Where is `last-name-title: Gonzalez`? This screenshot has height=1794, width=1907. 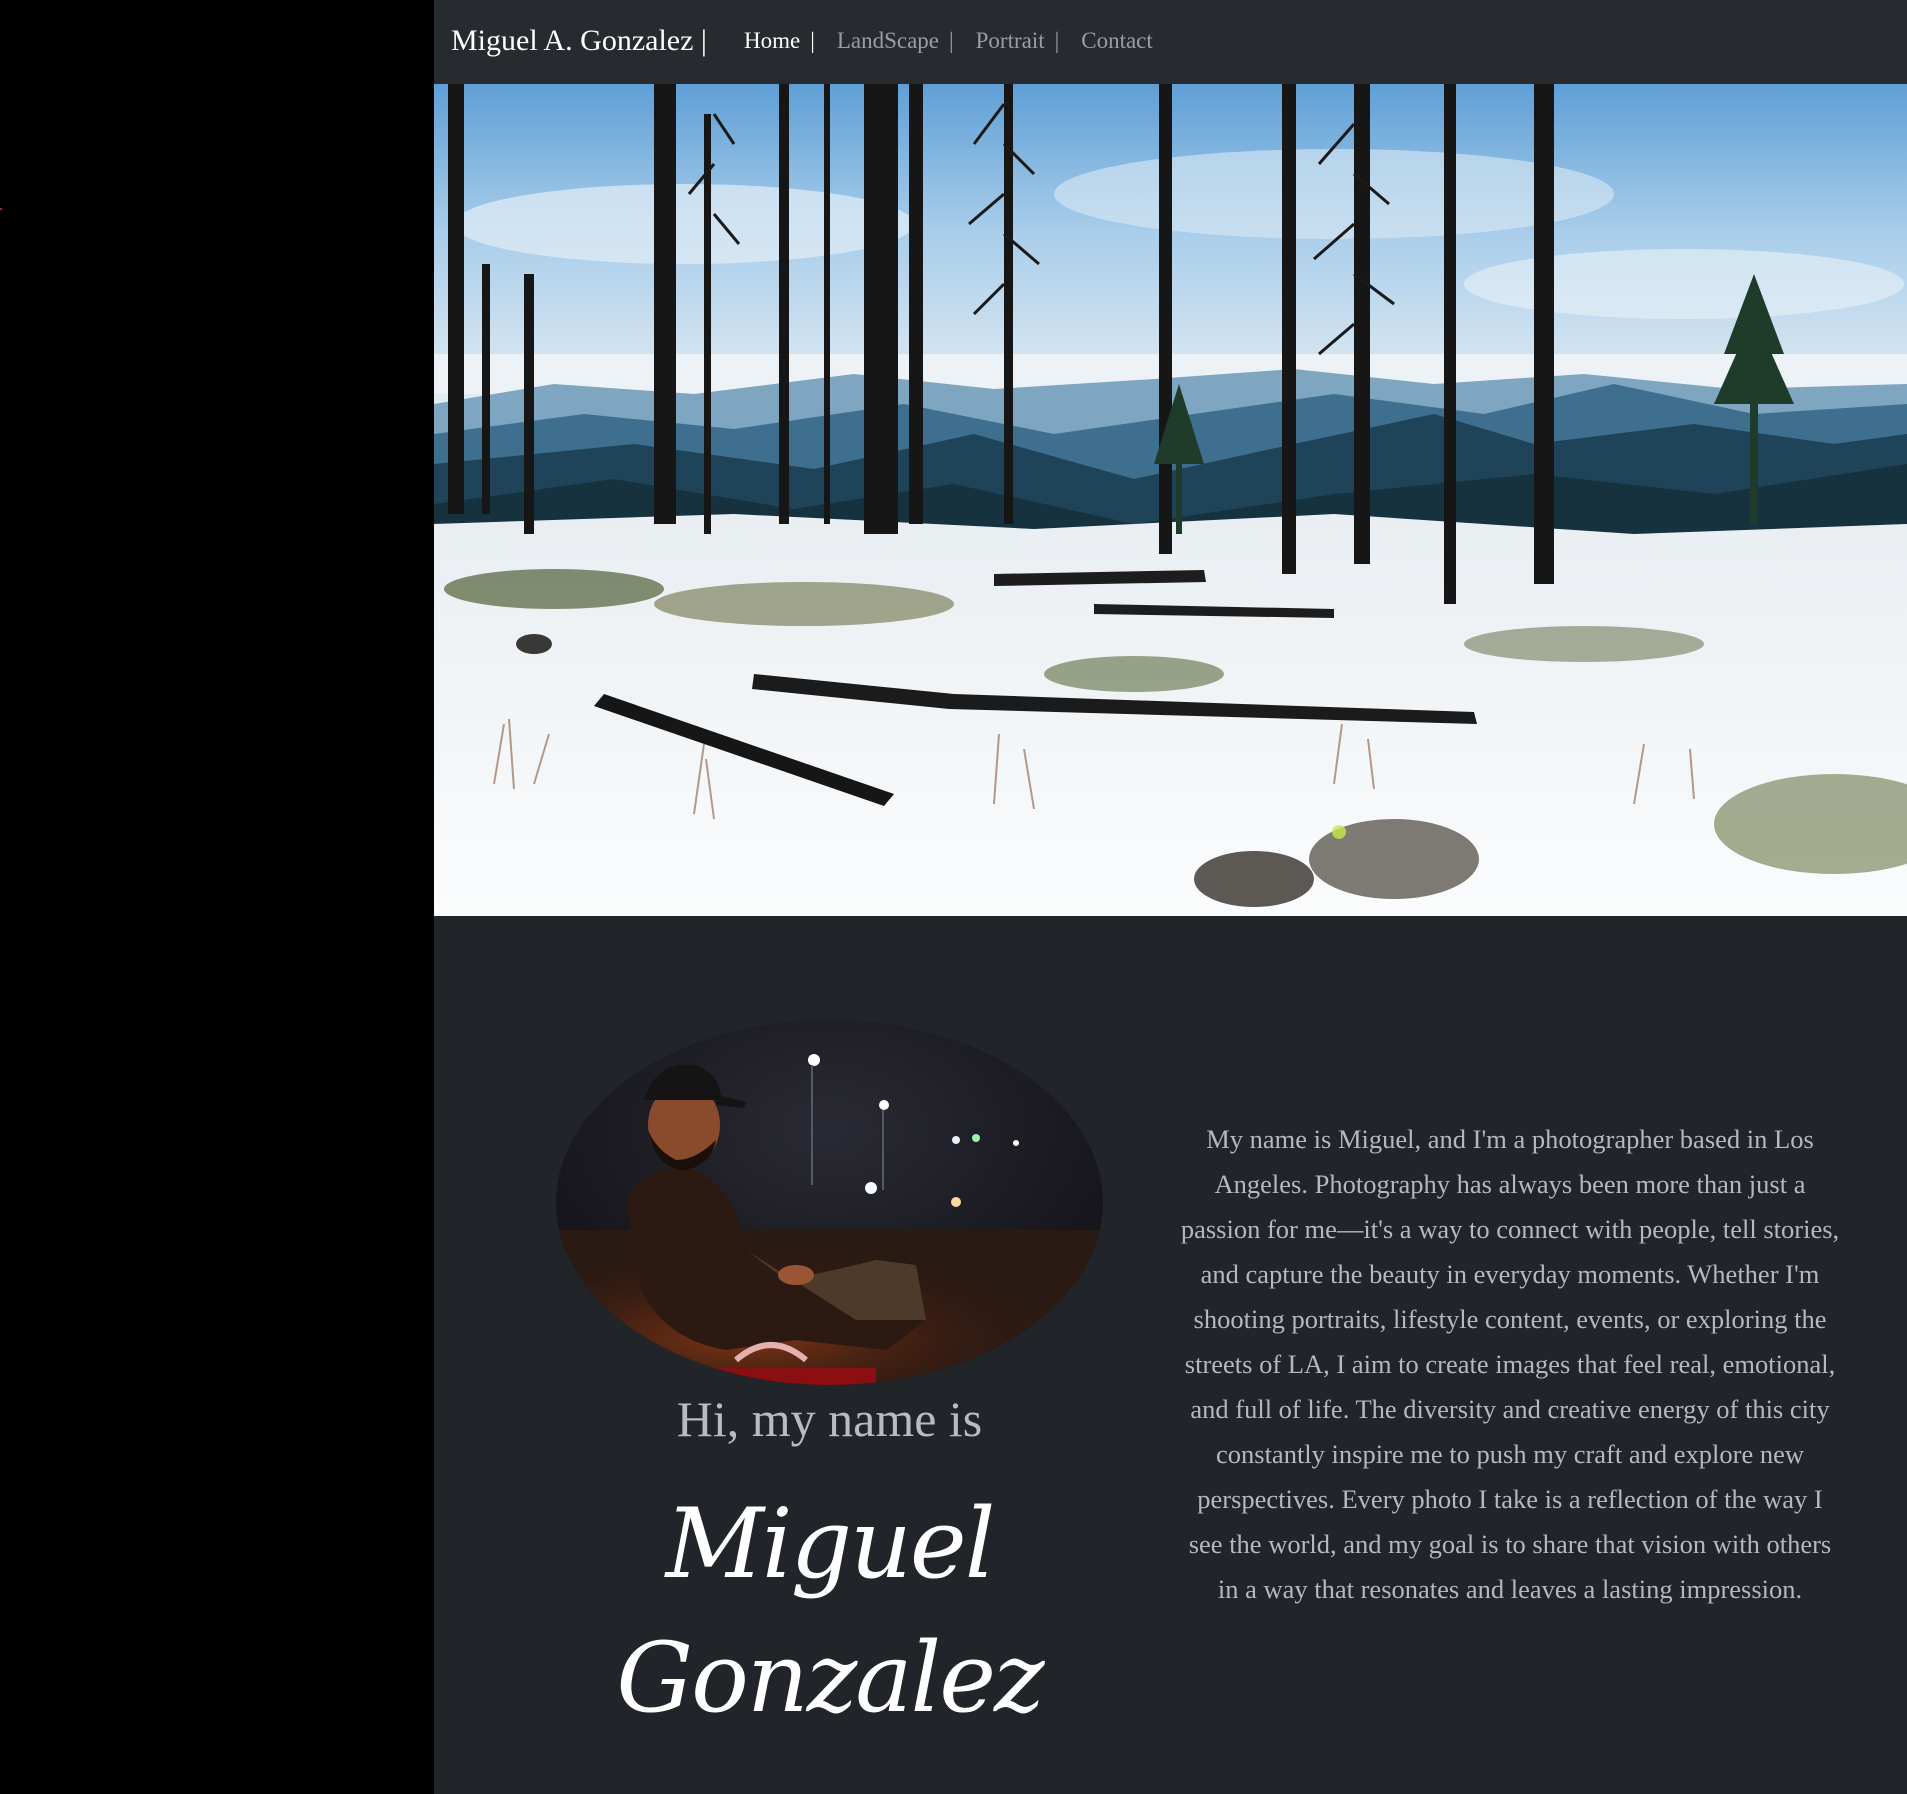
last-name-title: Gonzalez is located at coordinates (830, 1678).